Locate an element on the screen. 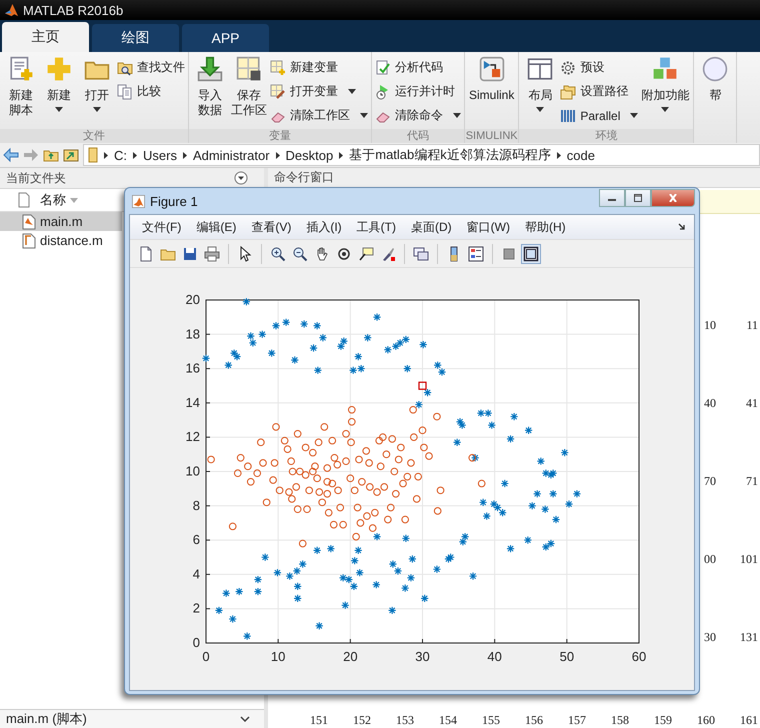  menu-item: 帮助(H) is located at coordinates (545, 227).